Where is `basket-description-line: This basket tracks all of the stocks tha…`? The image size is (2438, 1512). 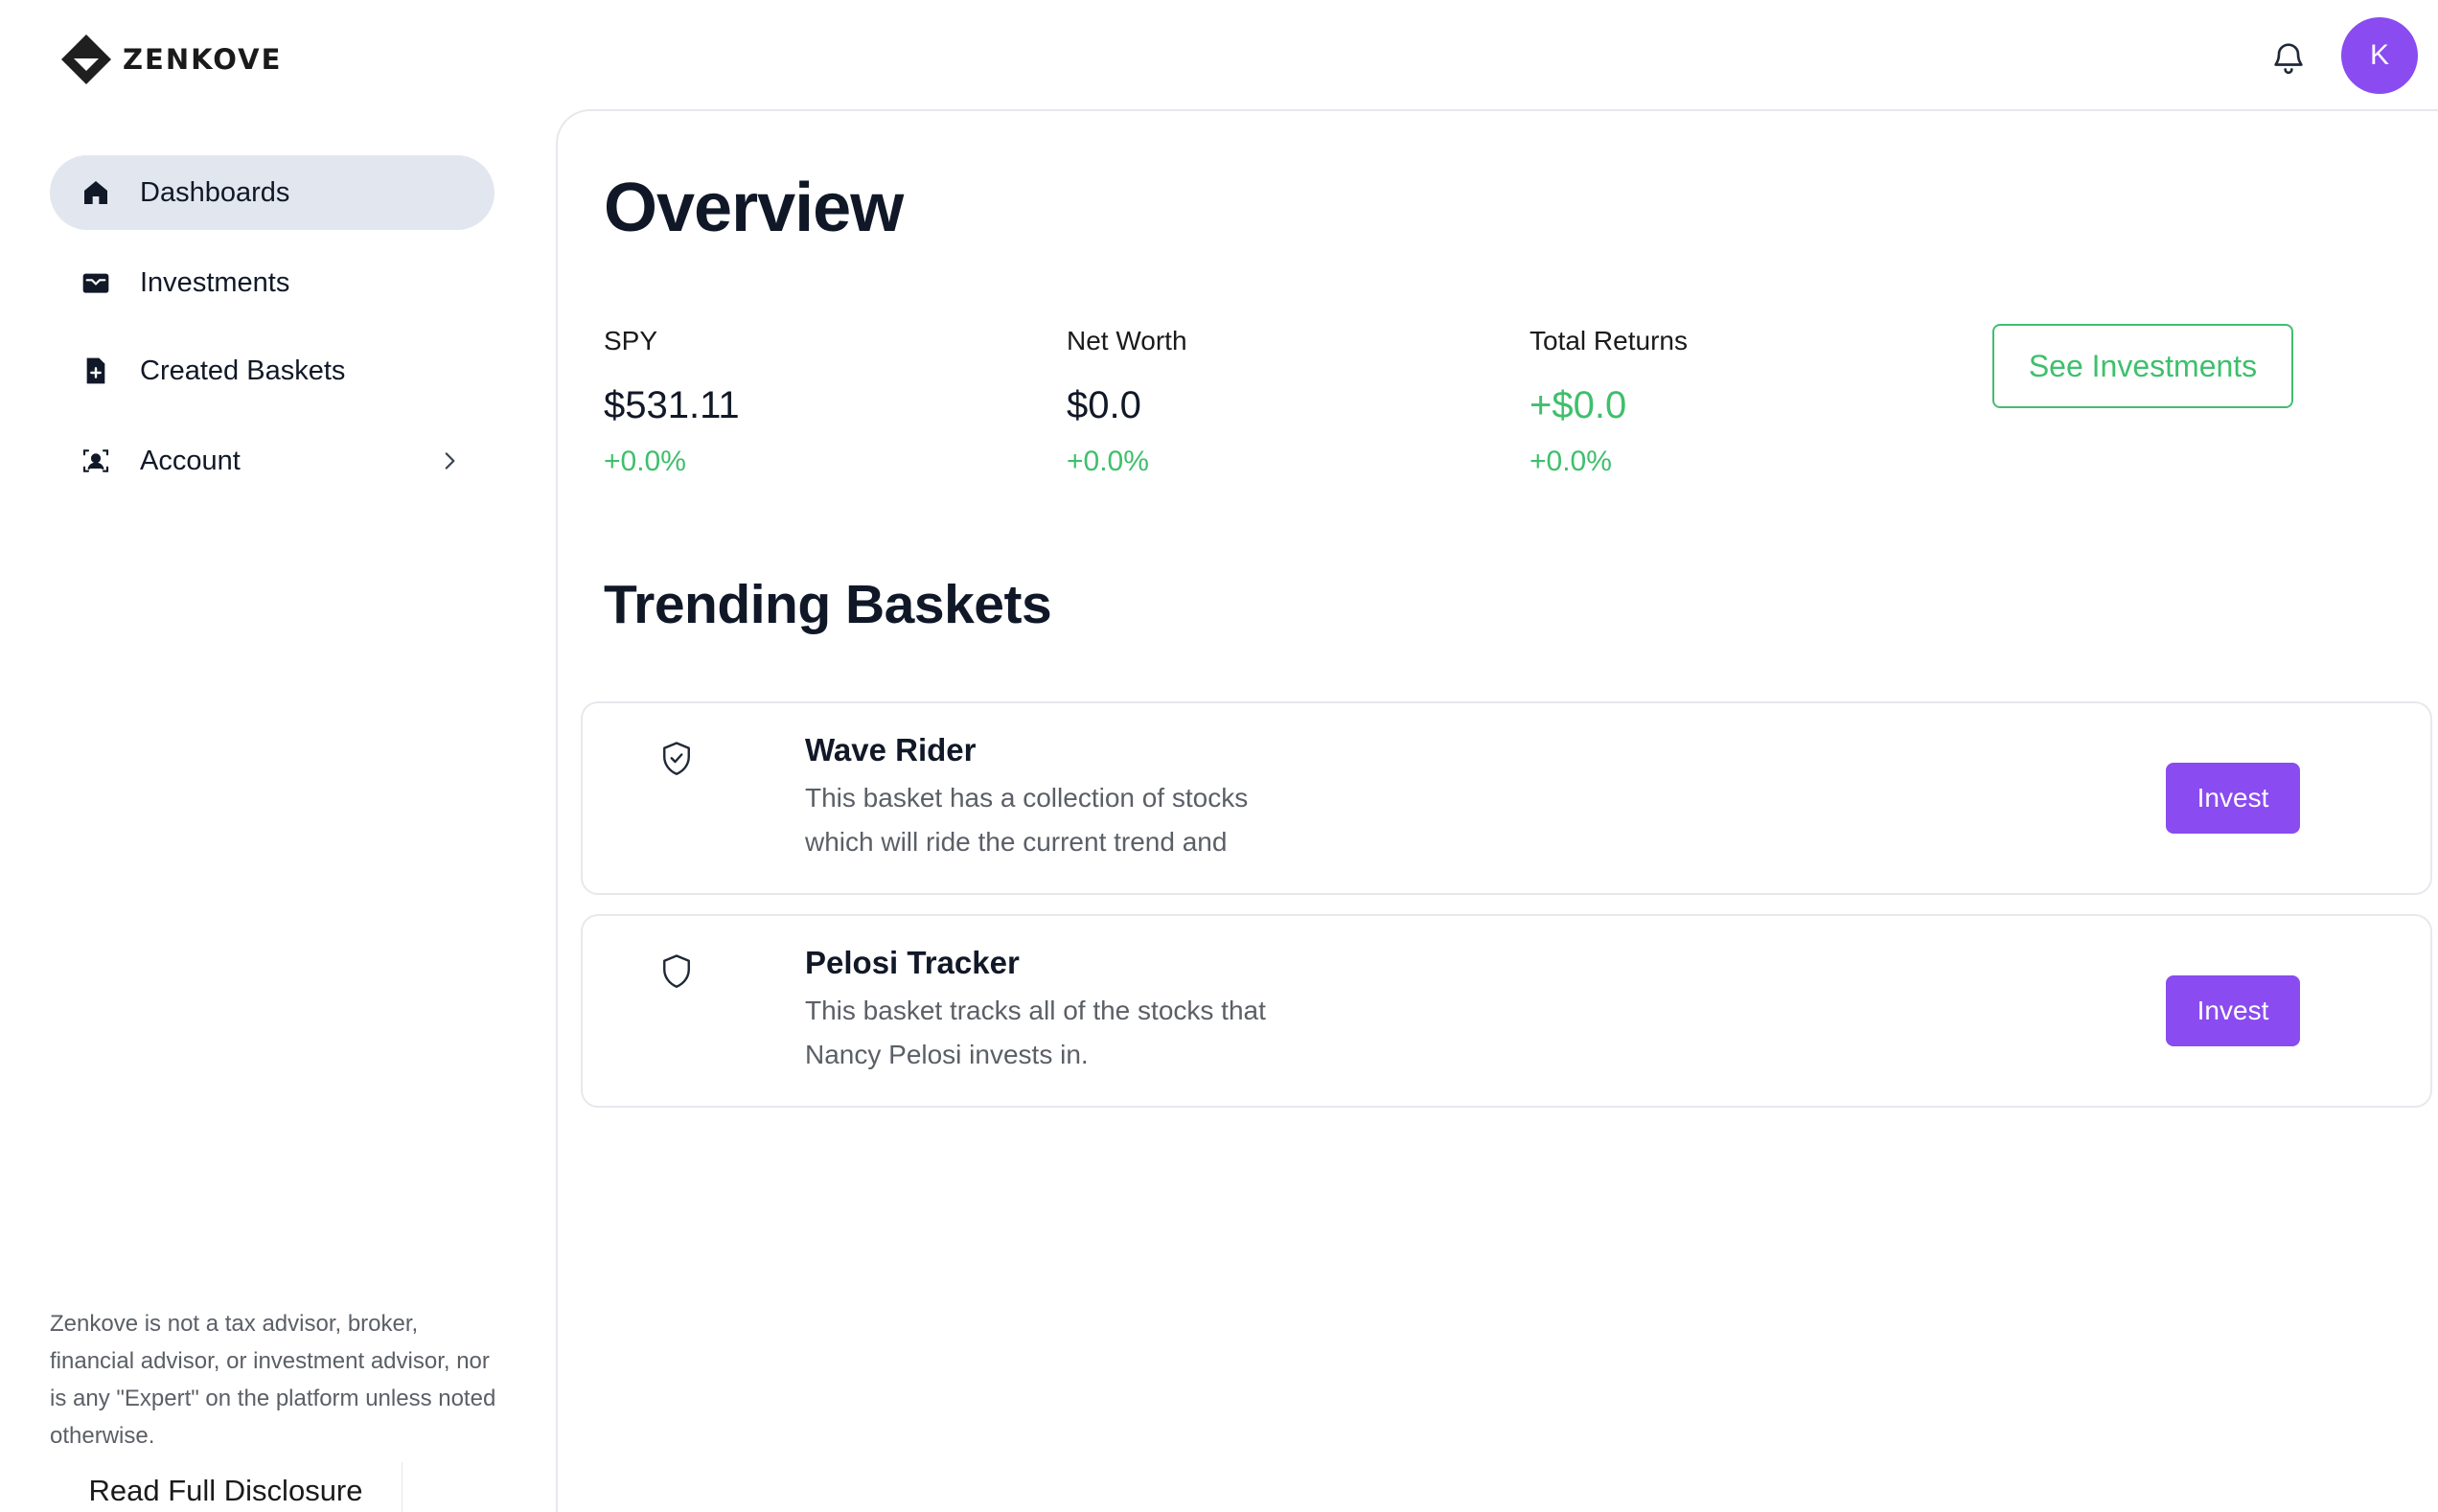 basket-description-line: This basket tracks all of the stocks tha… is located at coordinates (1035, 1010).